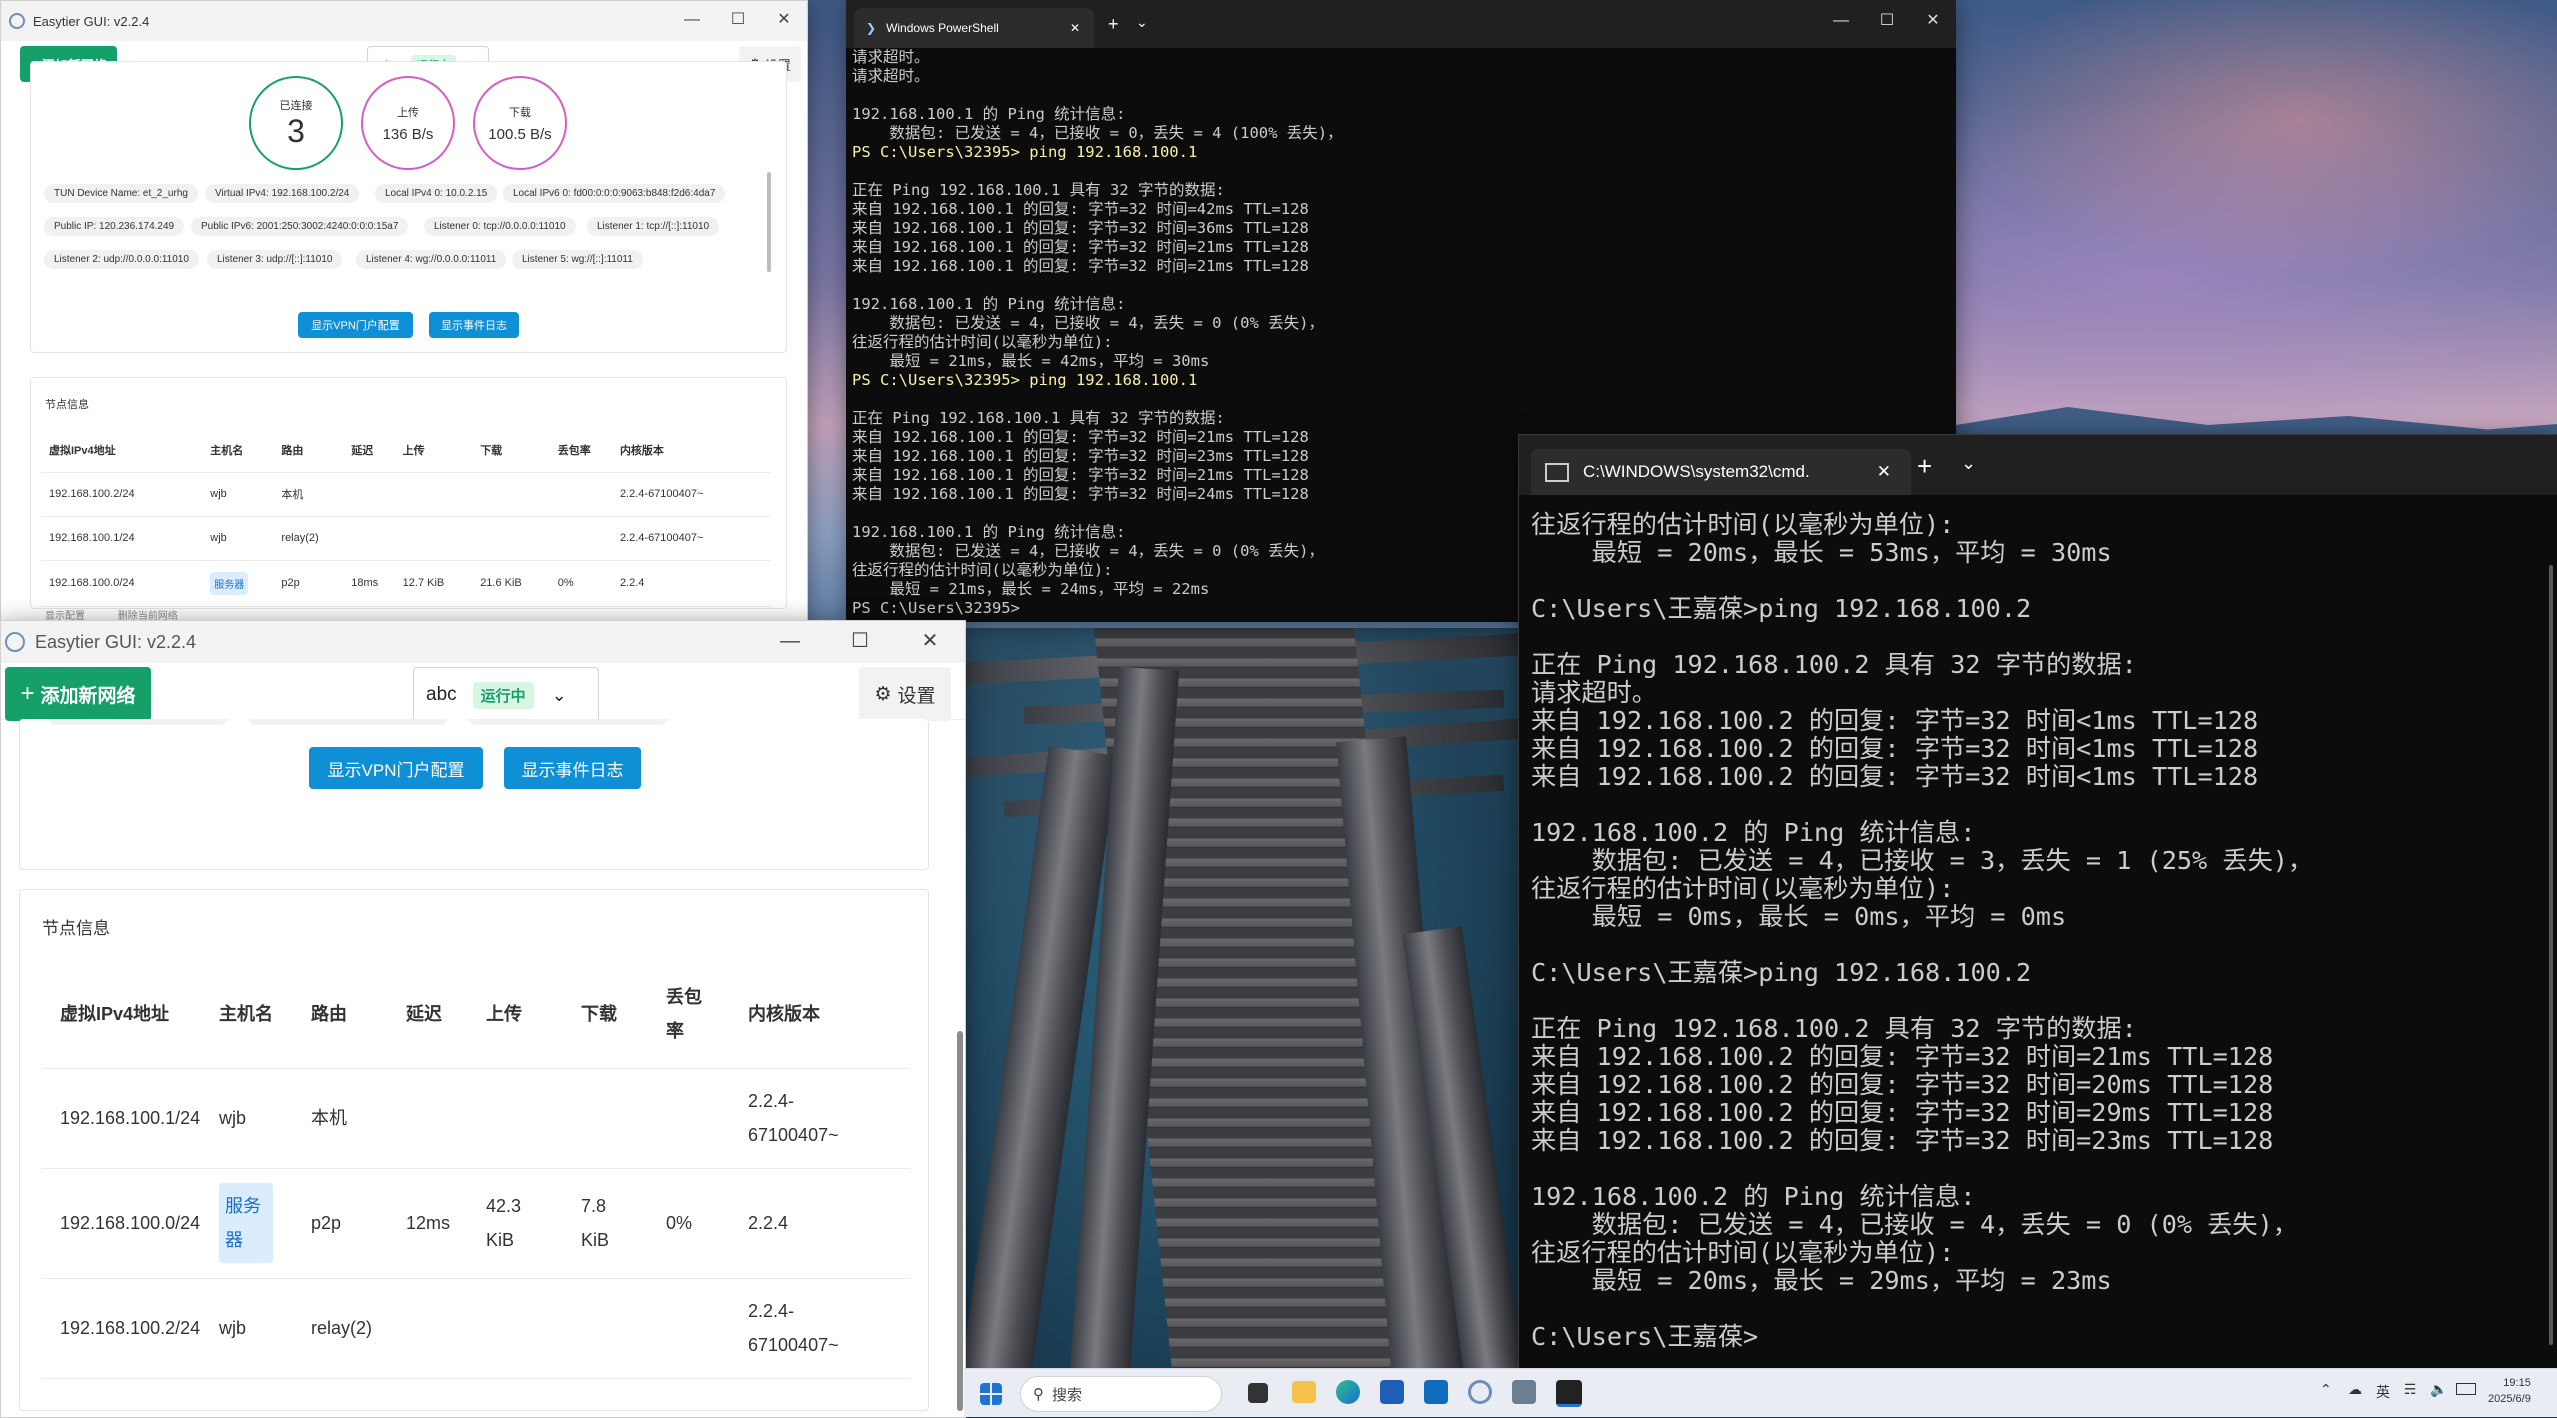 The width and height of the screenshot is (2557, 1418). What do you see at coordinates (1025, 152) in the screenshot?
I see `terminal-line: PS C:\Users\32395> ping 192.168.100.1` at bounding box center [1025, 152].